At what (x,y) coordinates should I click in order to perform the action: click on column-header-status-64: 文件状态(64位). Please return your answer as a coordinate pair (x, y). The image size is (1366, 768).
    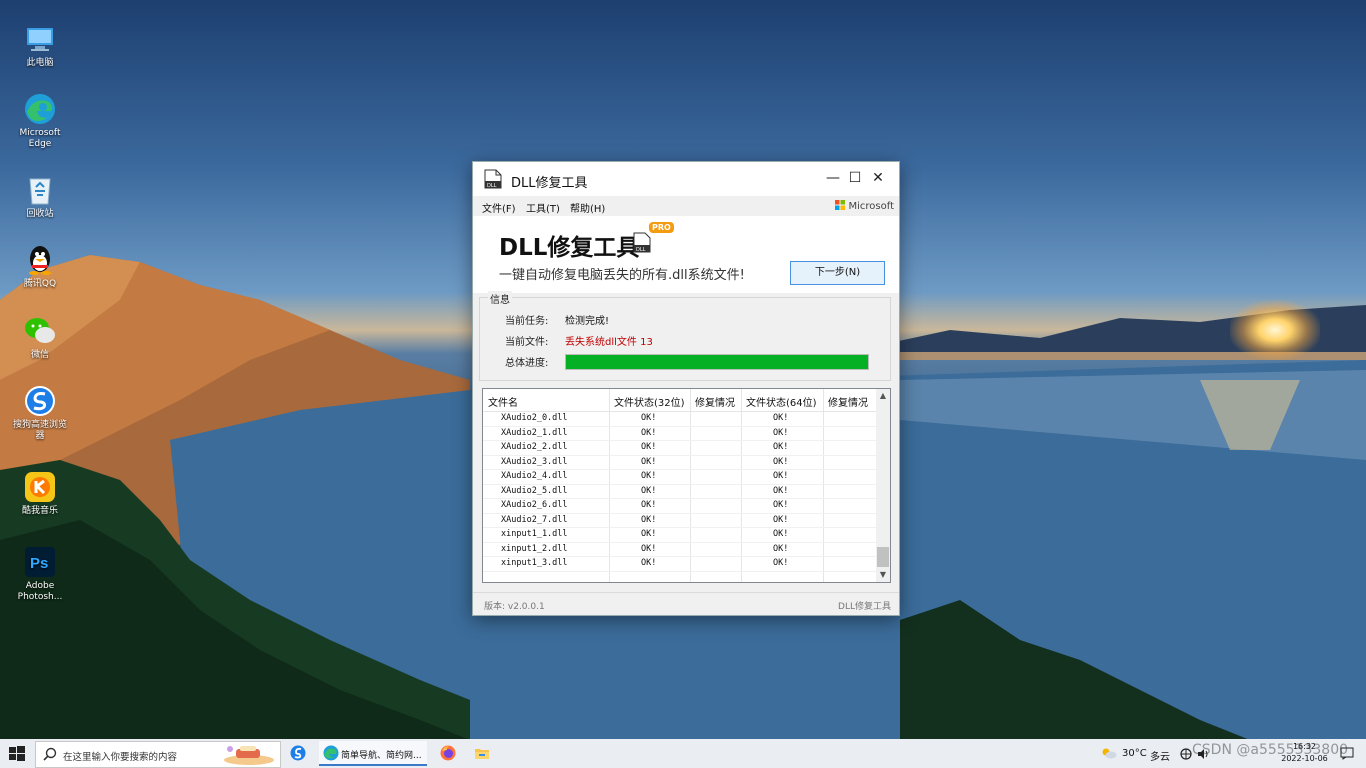
    Looking at the image, I should click on (781, 401).